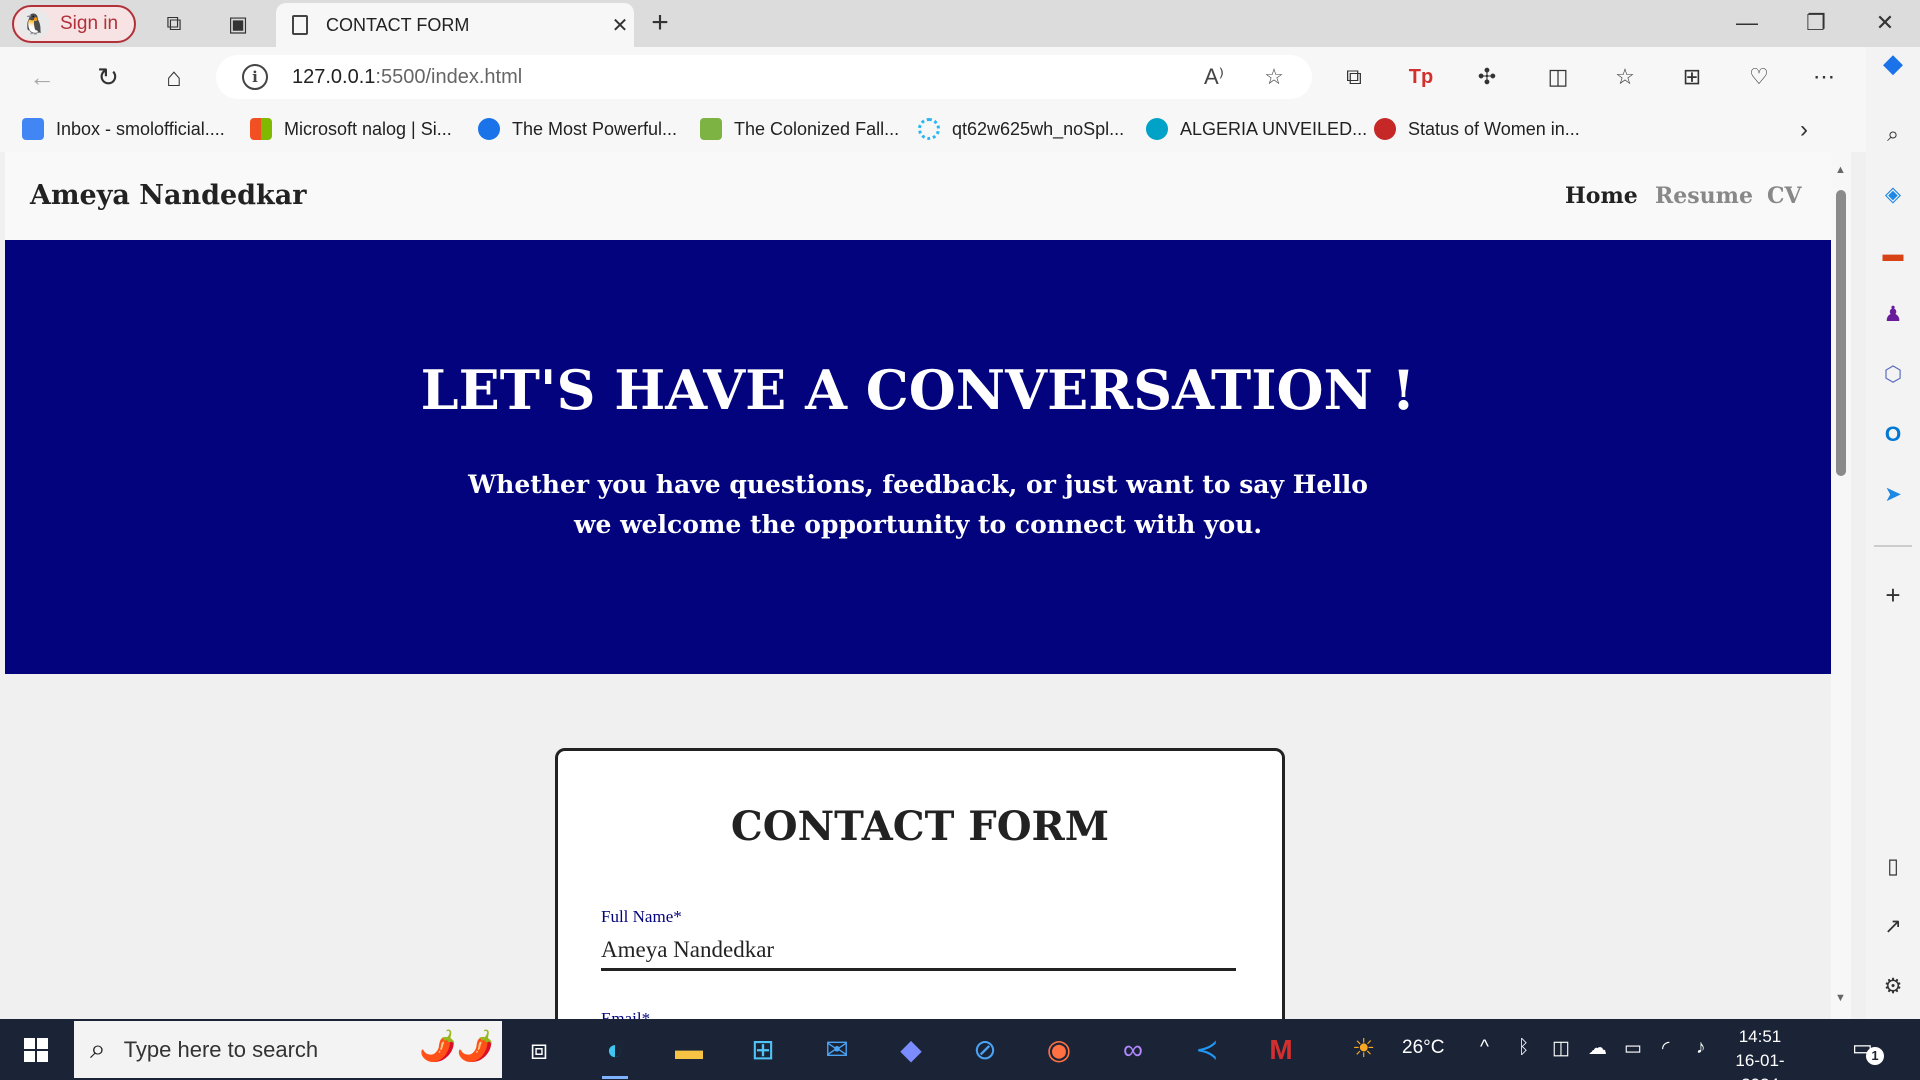 The width and height of the screenshot is (1920, 1080). I want to click on close-tab-icon: ✕, so click(620, 25).